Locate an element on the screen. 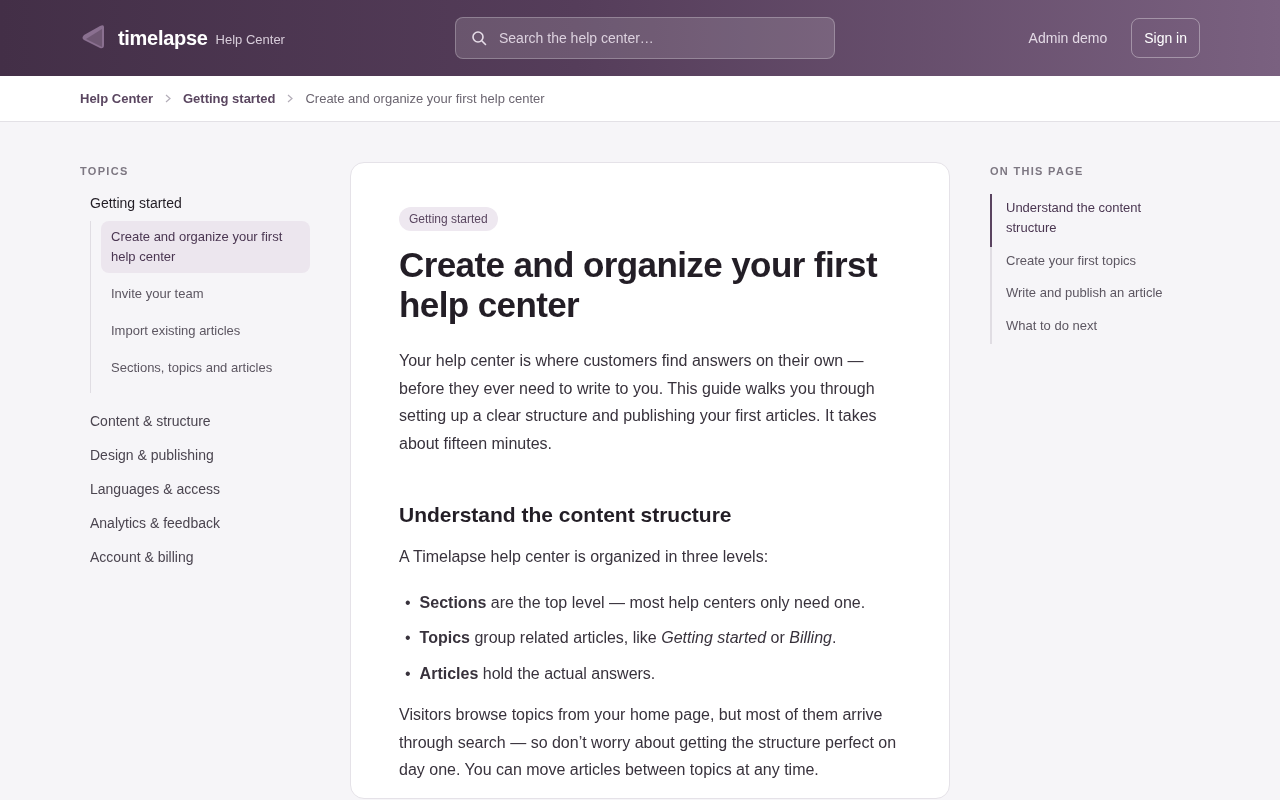 This screenshot has width=1280, height=800. topic-link: Analytics & feedback is located at coordinates (195, 523).